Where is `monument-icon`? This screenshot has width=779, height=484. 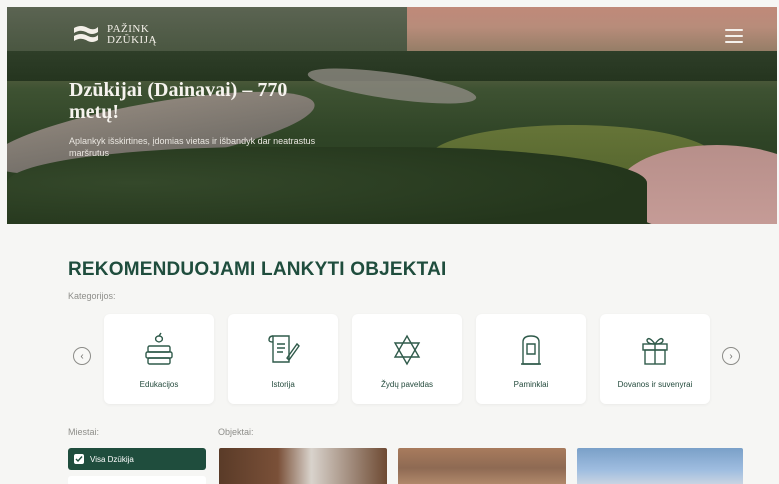 monument-icon is located at coordinates (531, 350).